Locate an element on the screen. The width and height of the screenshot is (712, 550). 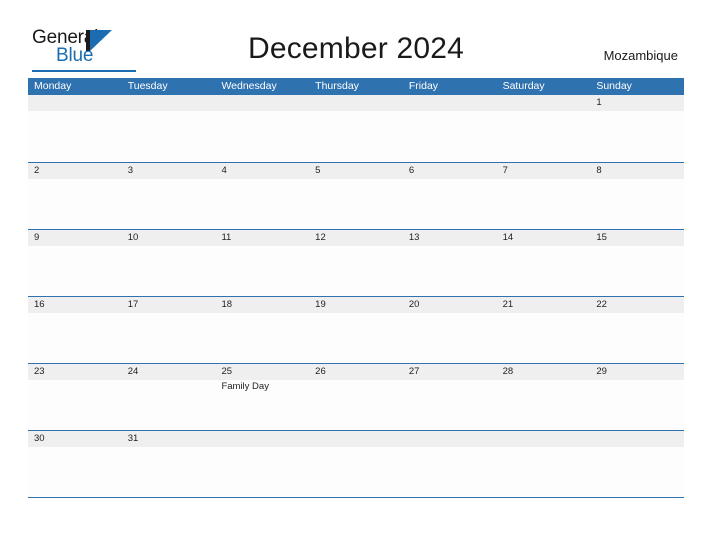
page-header: General Blue December 2024 Mozambique is located at coordinates (356, 39).